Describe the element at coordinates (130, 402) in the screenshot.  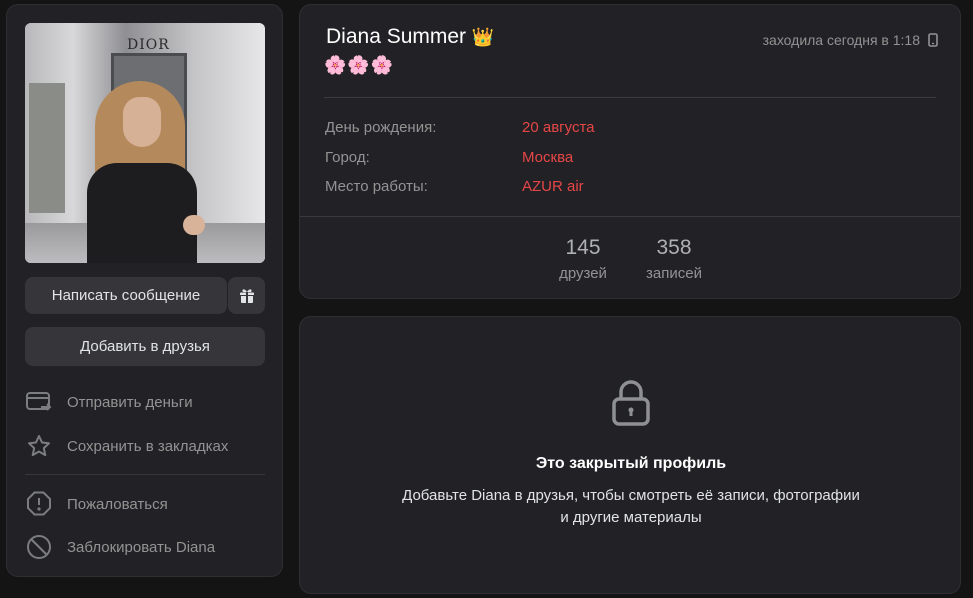
I see `send-money-label: Отправить деньги` at that location.